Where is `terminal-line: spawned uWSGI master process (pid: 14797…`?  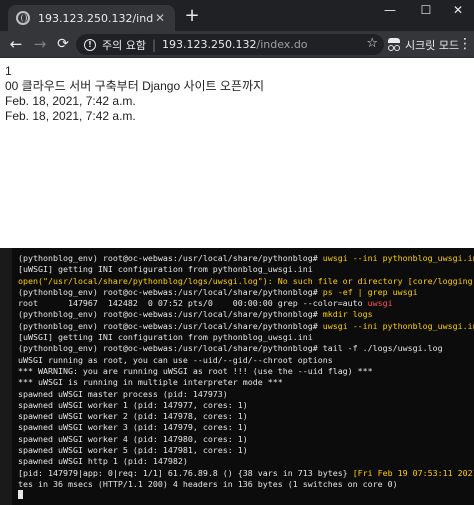
terminal-line: spawned uWSGI master process (pid: 14797… is located at coordinates (246, 394).